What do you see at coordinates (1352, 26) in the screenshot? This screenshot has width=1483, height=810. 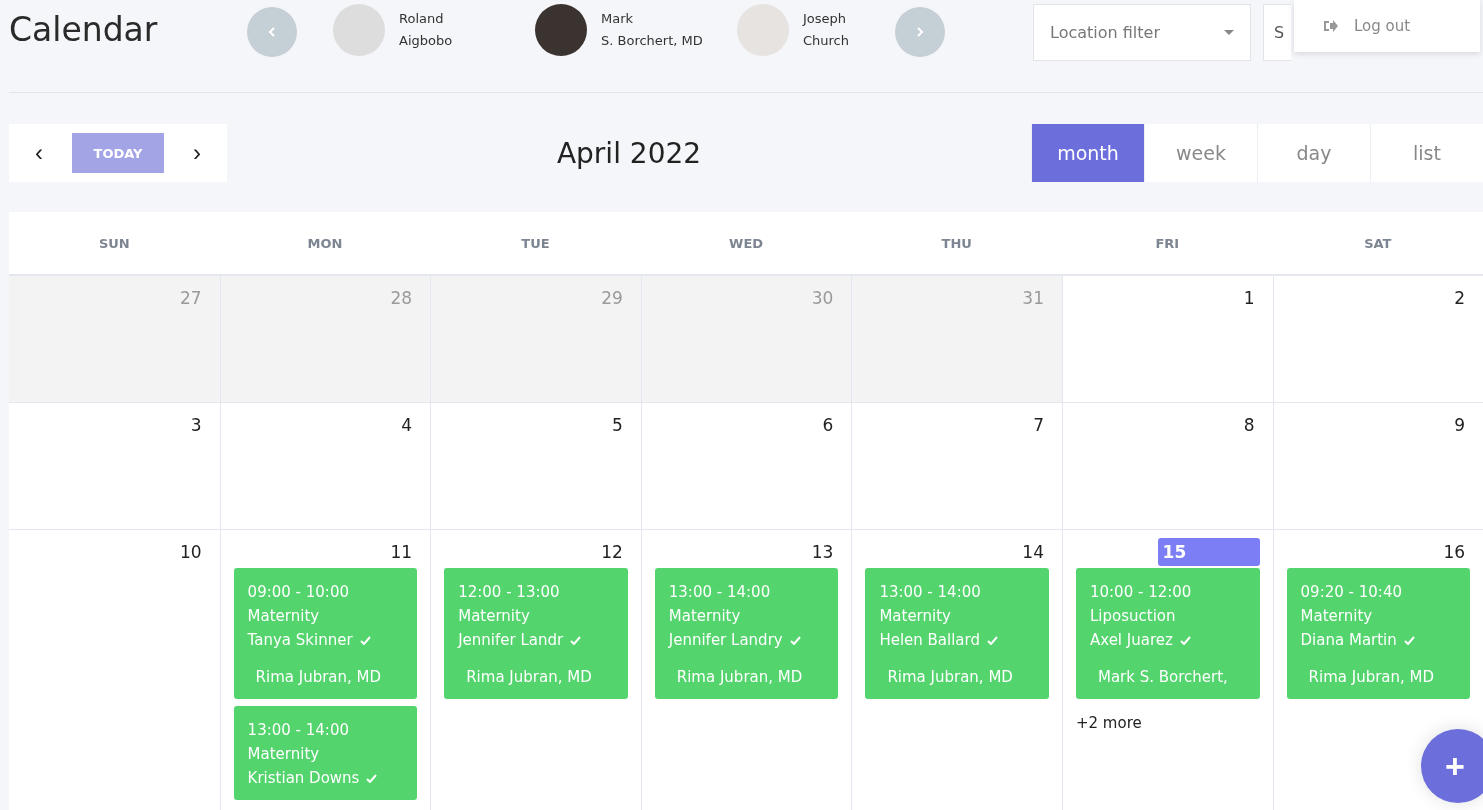 I see `logout-menu-item: Log out` at bounding box center [1352, 26].